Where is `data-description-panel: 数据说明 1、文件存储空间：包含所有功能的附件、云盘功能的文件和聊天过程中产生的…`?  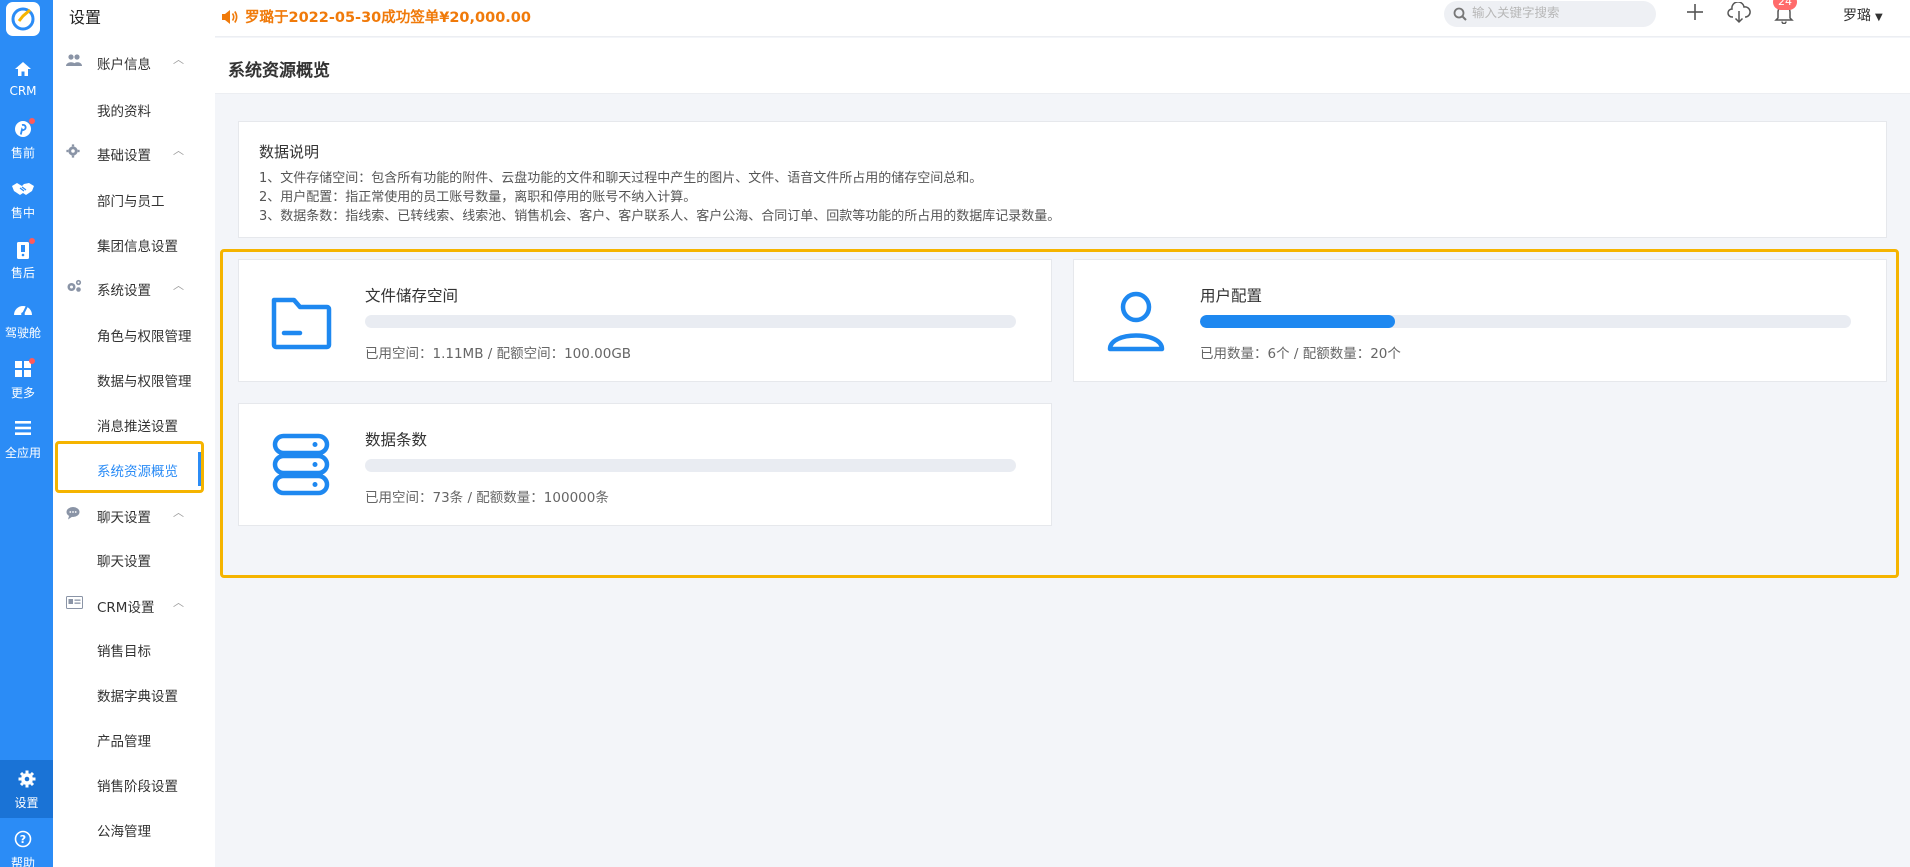
data-description-panel: 数据说明 1、文件存储空间：包含所有功能的附件、云盘功能的文件和聊天过程中产生的… is located at coordinates (1062, 179).